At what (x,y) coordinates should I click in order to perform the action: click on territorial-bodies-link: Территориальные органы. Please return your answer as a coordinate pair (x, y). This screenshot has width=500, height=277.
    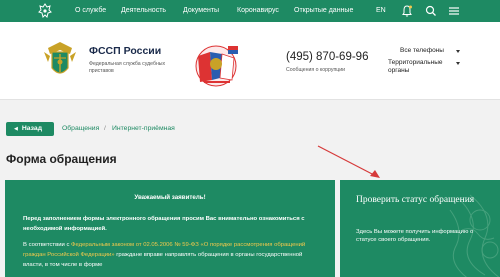
    Looking at the image, I should click on (423, 67).